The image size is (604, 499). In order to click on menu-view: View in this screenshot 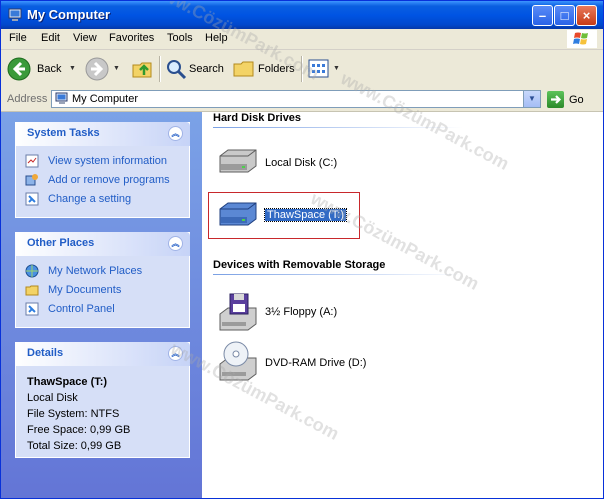, I will do `click(85, 38)`.